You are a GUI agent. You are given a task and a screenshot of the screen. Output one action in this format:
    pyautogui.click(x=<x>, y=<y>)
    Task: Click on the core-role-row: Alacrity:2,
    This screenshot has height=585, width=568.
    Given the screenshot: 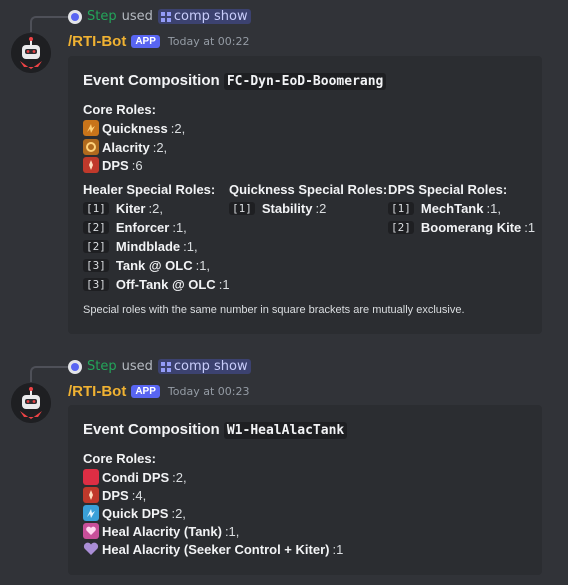 What is the action you would take?
    pyautogui.click(x=125, y=147)
    